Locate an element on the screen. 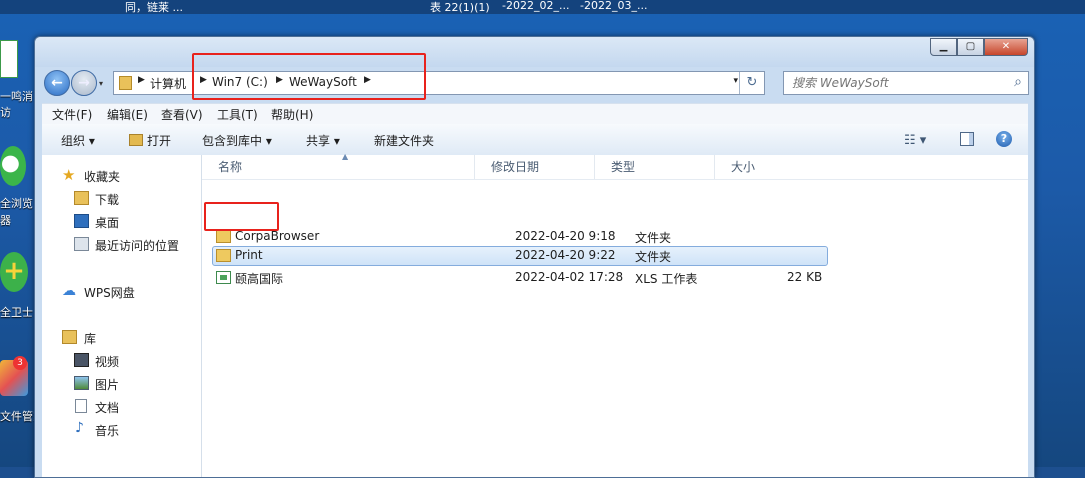  file-name: Print is located at coordinates (249, 255).